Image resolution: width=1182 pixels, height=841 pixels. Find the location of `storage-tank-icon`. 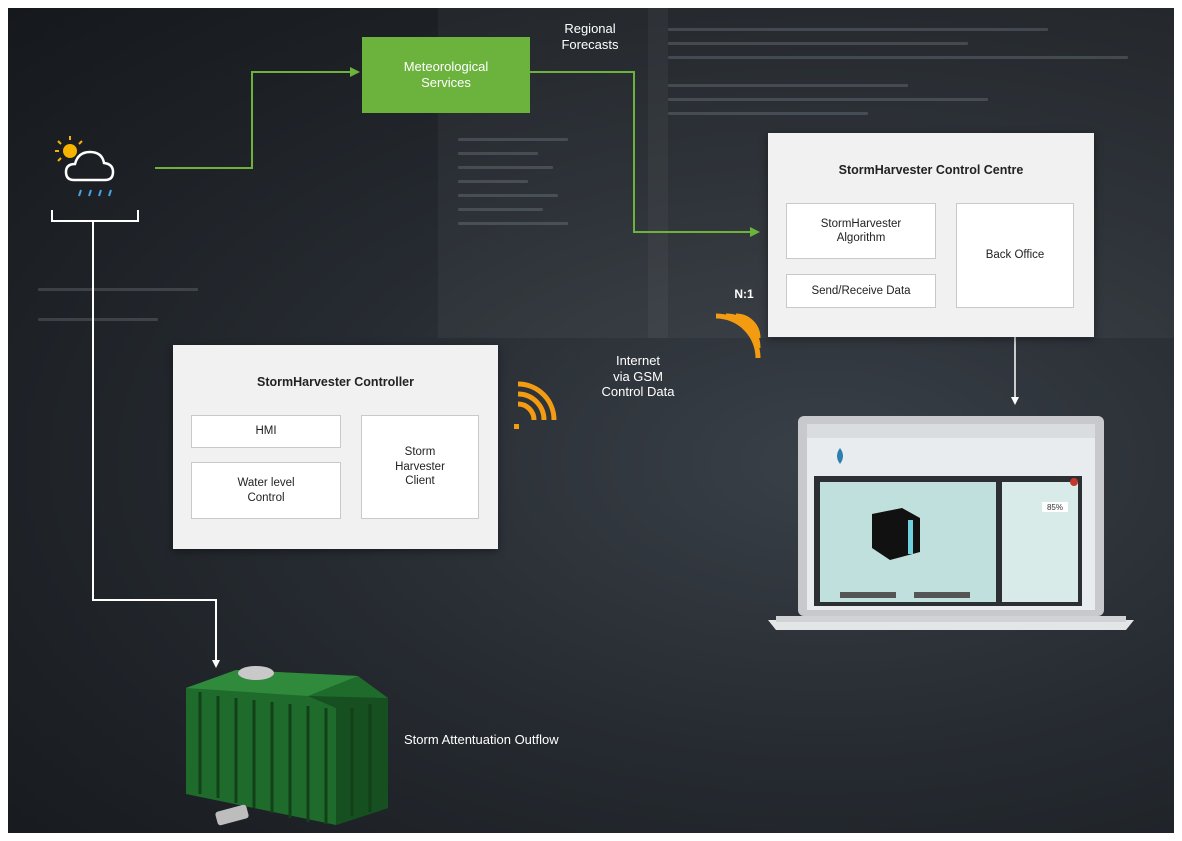

storage-tank-icon is located at coordinates (287, 746).